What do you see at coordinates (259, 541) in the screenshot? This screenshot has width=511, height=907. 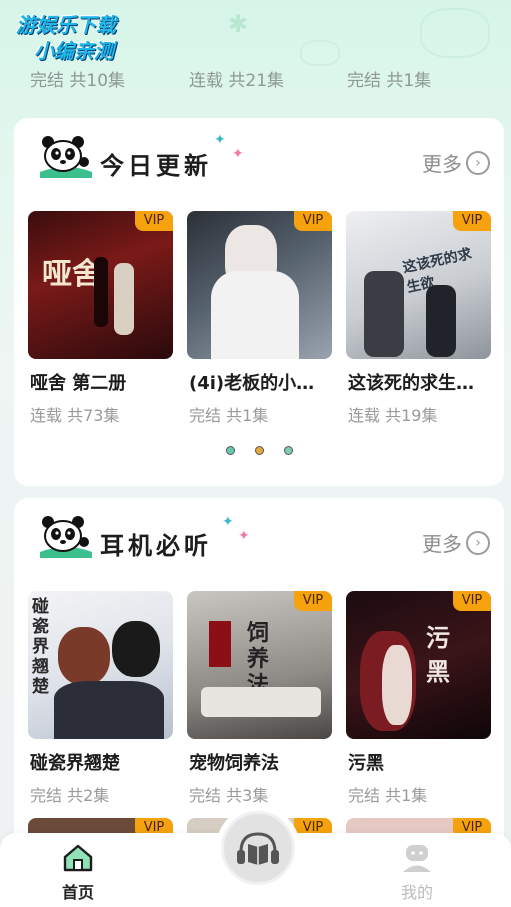 I see `section-header: 耳机必听 ✦ ✦ 更多 ›` at bounding box center [259, 541].